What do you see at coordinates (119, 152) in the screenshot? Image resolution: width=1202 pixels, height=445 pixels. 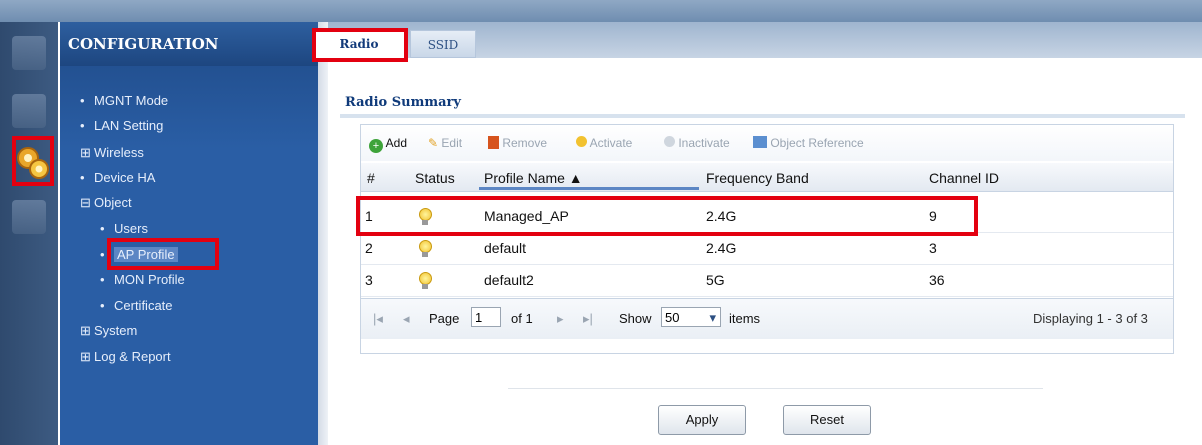 I see `sidebar-item-label: Wireless` at bounding box center [119, 152].